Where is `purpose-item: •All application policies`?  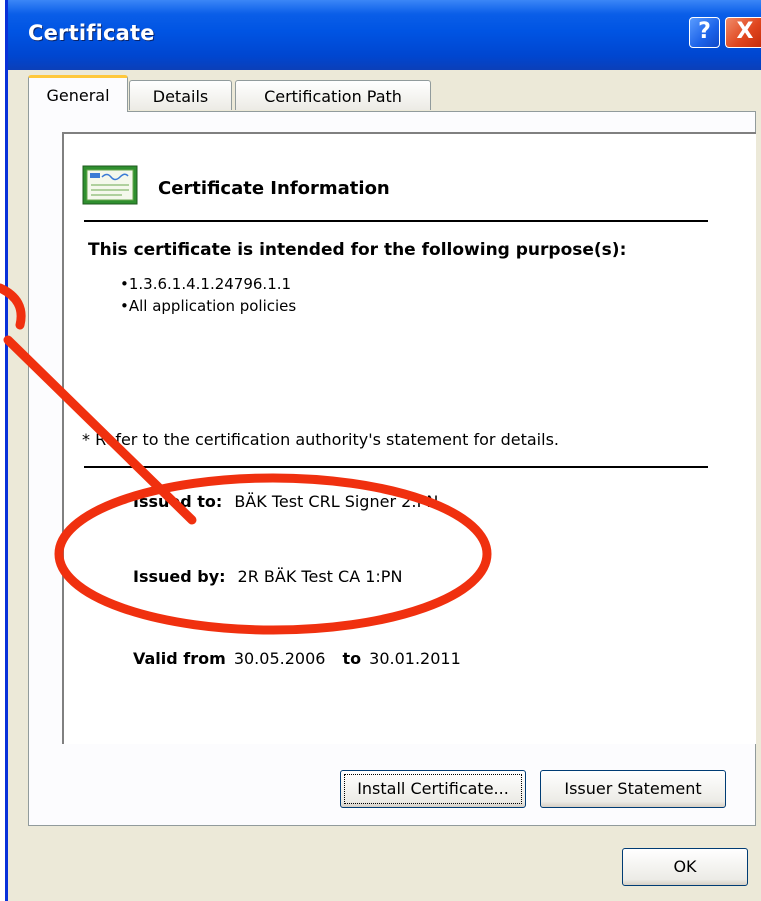 purpose-item: •All application policies is located at coordinates (208, 306).